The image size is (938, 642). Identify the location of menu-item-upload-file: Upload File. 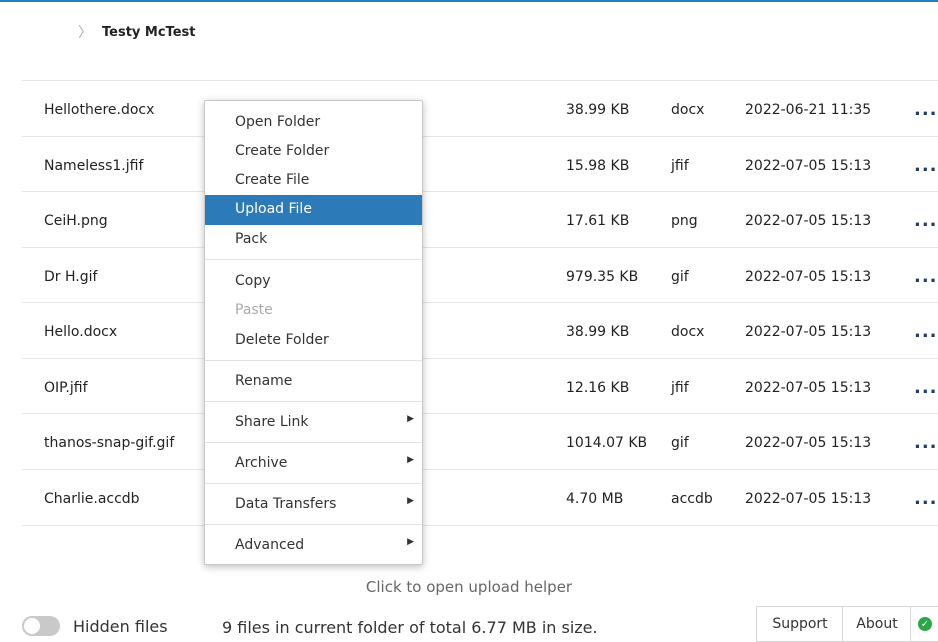
(313, 210).